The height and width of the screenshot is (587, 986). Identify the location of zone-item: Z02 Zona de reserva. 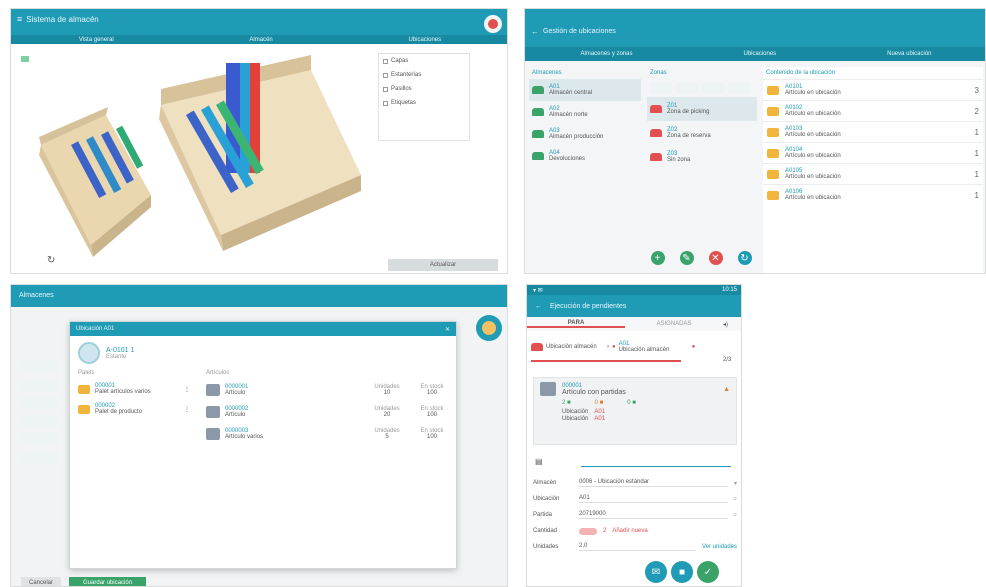
(702, 133).